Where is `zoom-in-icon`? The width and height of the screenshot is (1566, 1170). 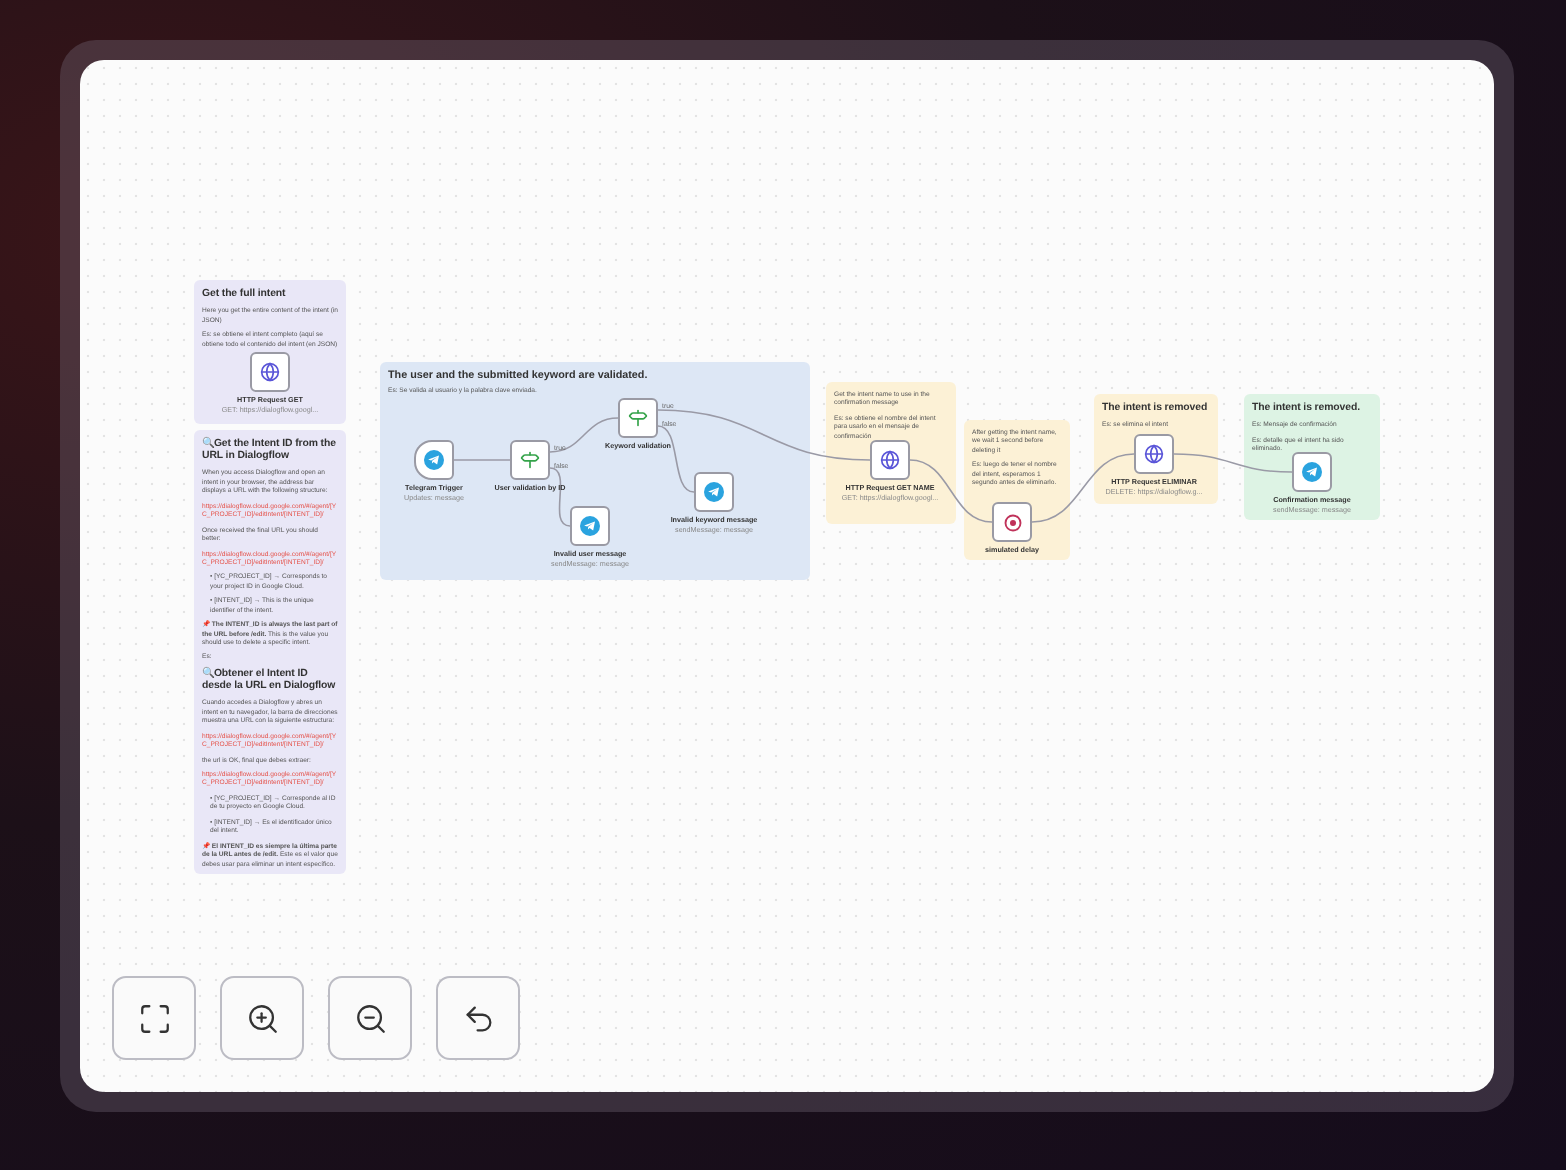 zoom-in-icon is located at coordinates (262, 1018).